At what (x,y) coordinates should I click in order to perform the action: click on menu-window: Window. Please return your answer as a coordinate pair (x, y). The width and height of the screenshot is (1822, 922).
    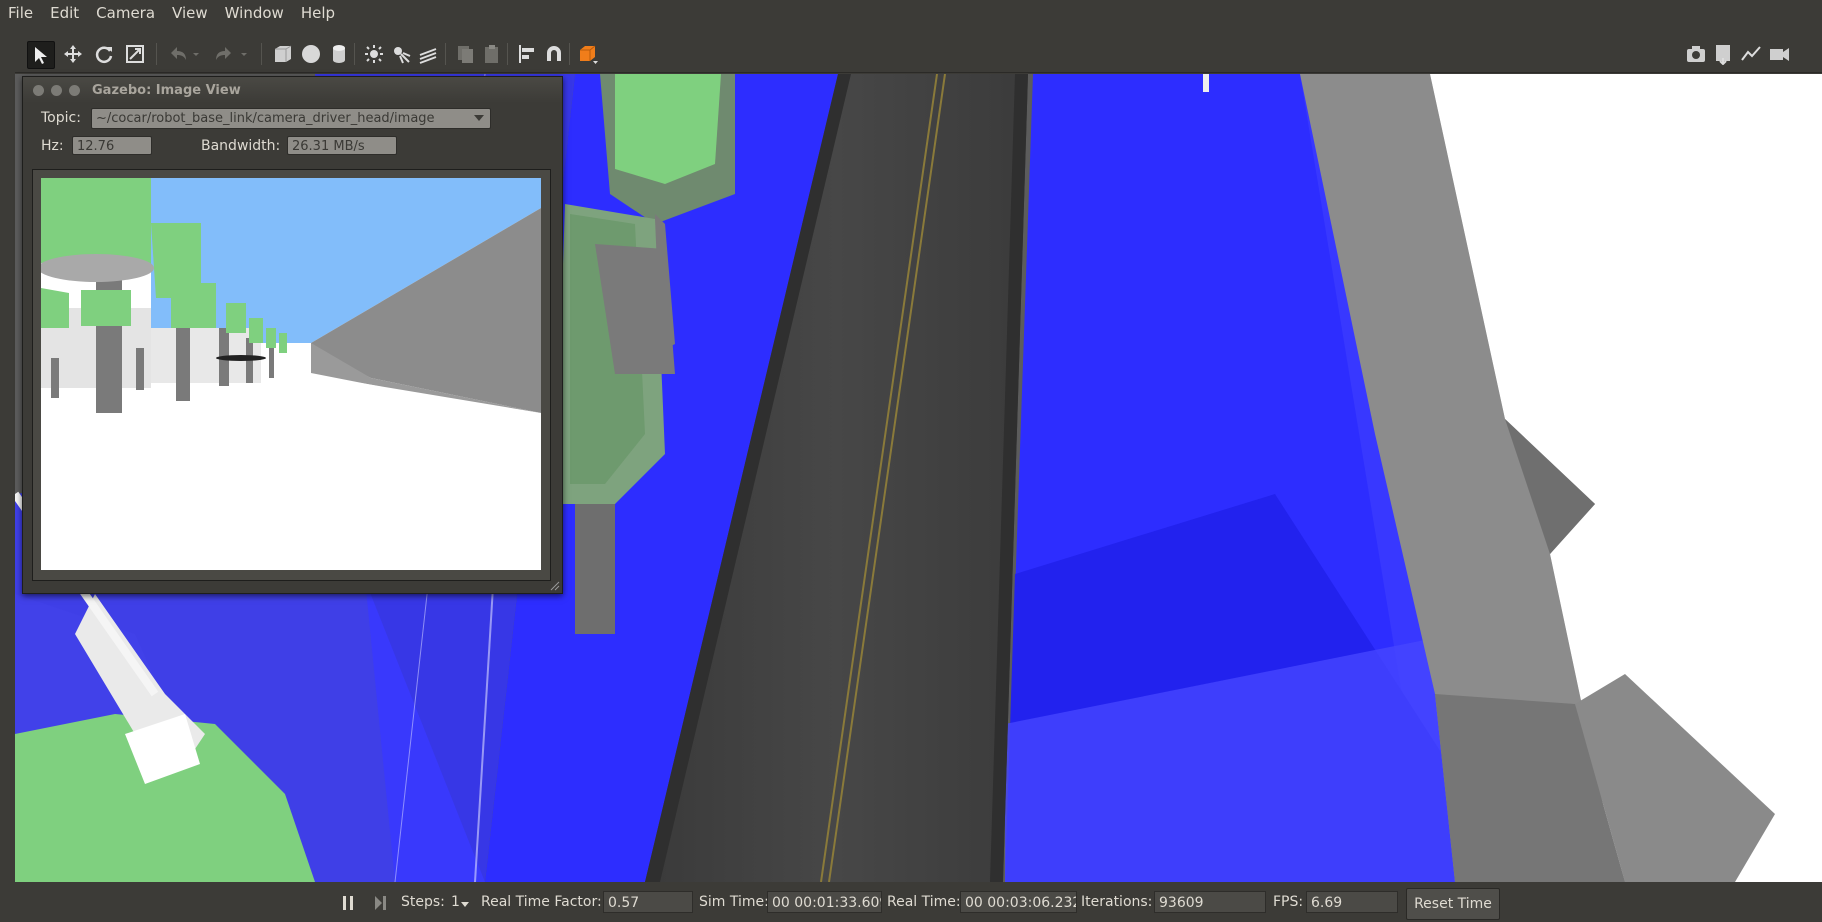
    Looking at the image, I should click on (255, 13).